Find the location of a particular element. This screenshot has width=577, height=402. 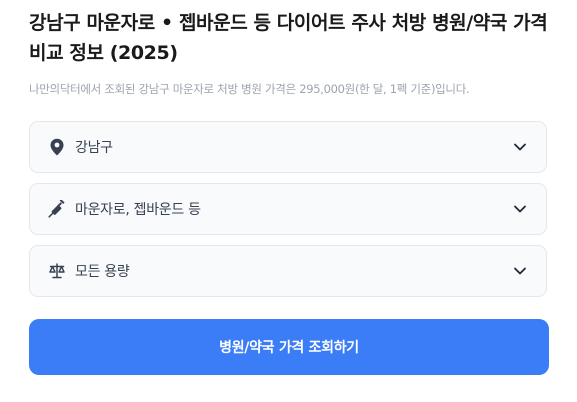

drug-select: 마운자로, 젭바운드 등 is located at coordinates (288, 209).